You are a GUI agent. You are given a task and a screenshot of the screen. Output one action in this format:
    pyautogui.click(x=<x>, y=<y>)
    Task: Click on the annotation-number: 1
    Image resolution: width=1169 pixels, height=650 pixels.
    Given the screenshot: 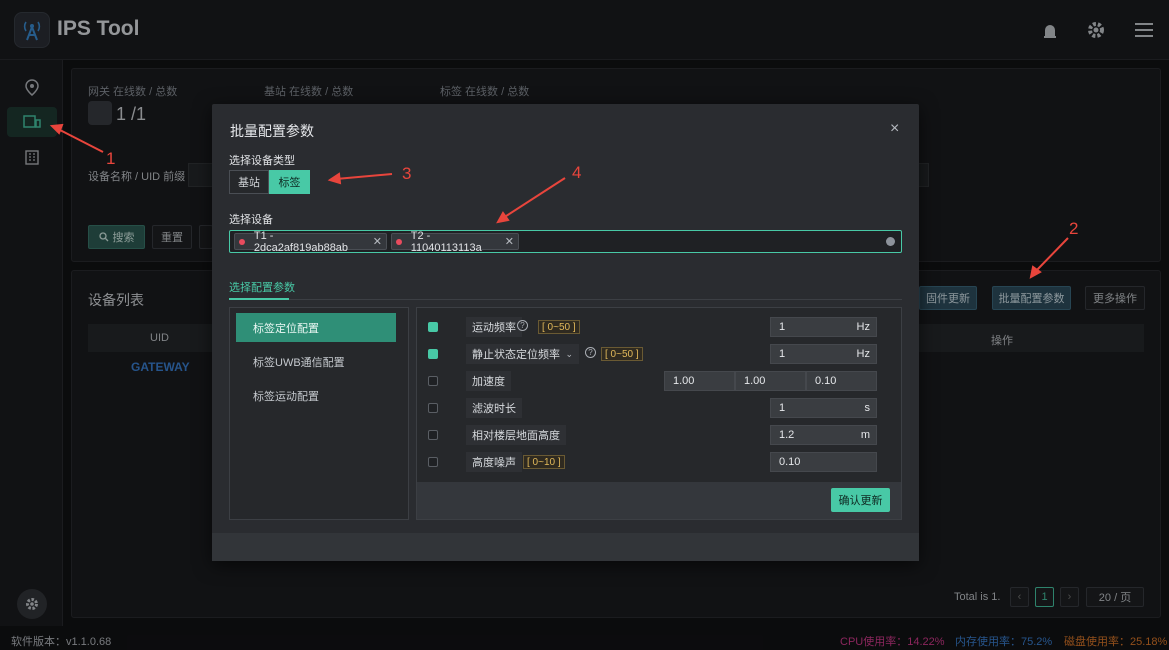 What is the action you would take?
    pyautogui.click(x=111, y=158)
    